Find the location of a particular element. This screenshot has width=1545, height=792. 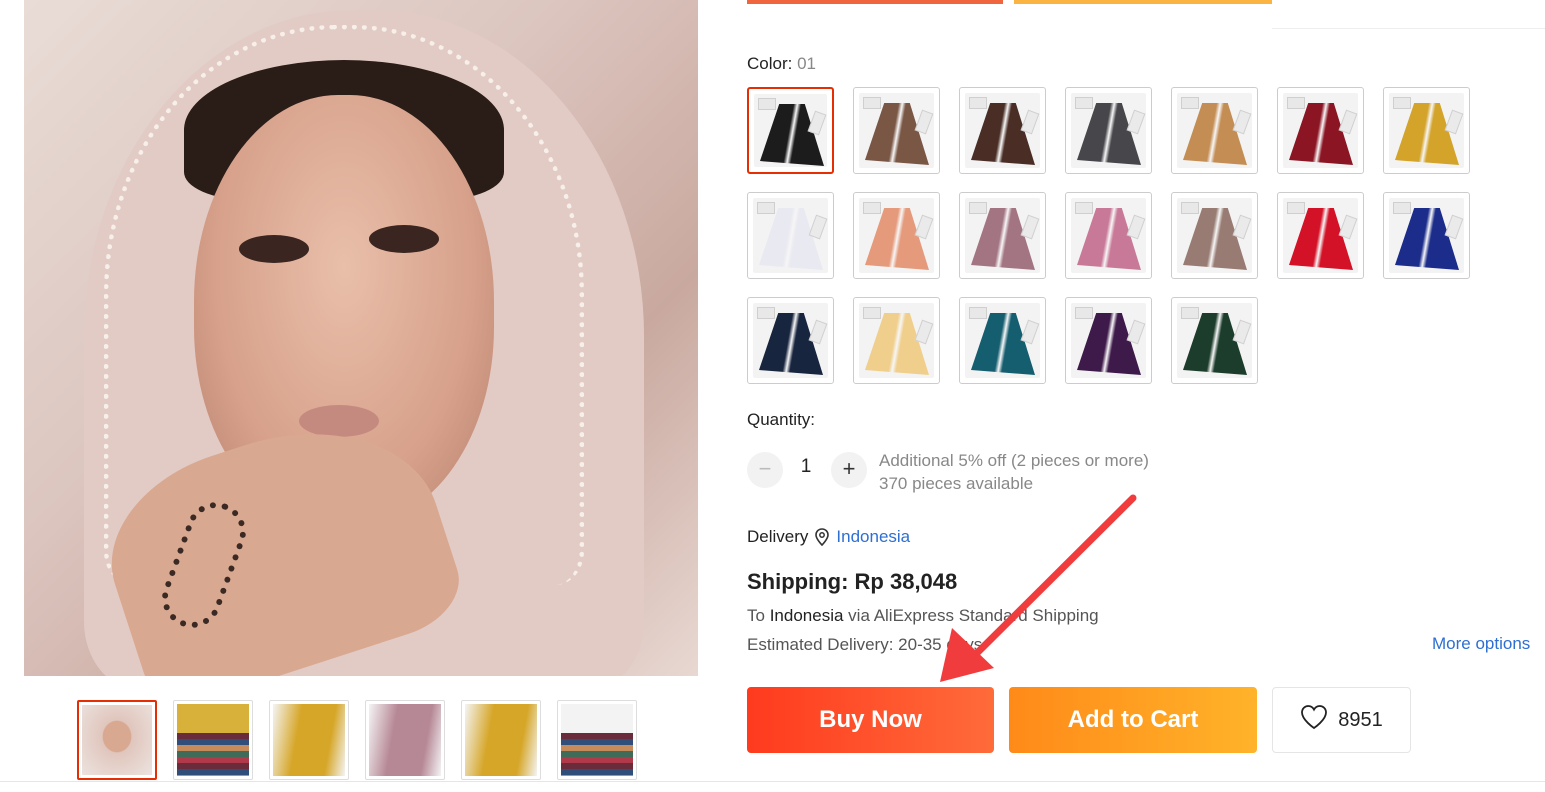

bottom-divider is located at coordinates (772, 781).